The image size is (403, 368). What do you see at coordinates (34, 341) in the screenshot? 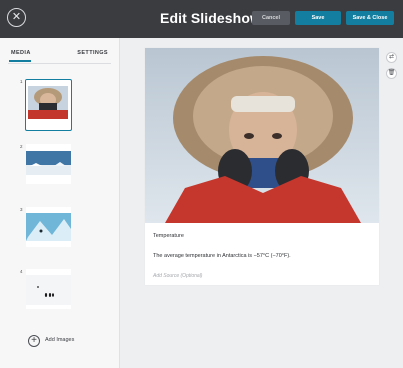
I see `plus-icon: +` at bounding box center [34, 341].